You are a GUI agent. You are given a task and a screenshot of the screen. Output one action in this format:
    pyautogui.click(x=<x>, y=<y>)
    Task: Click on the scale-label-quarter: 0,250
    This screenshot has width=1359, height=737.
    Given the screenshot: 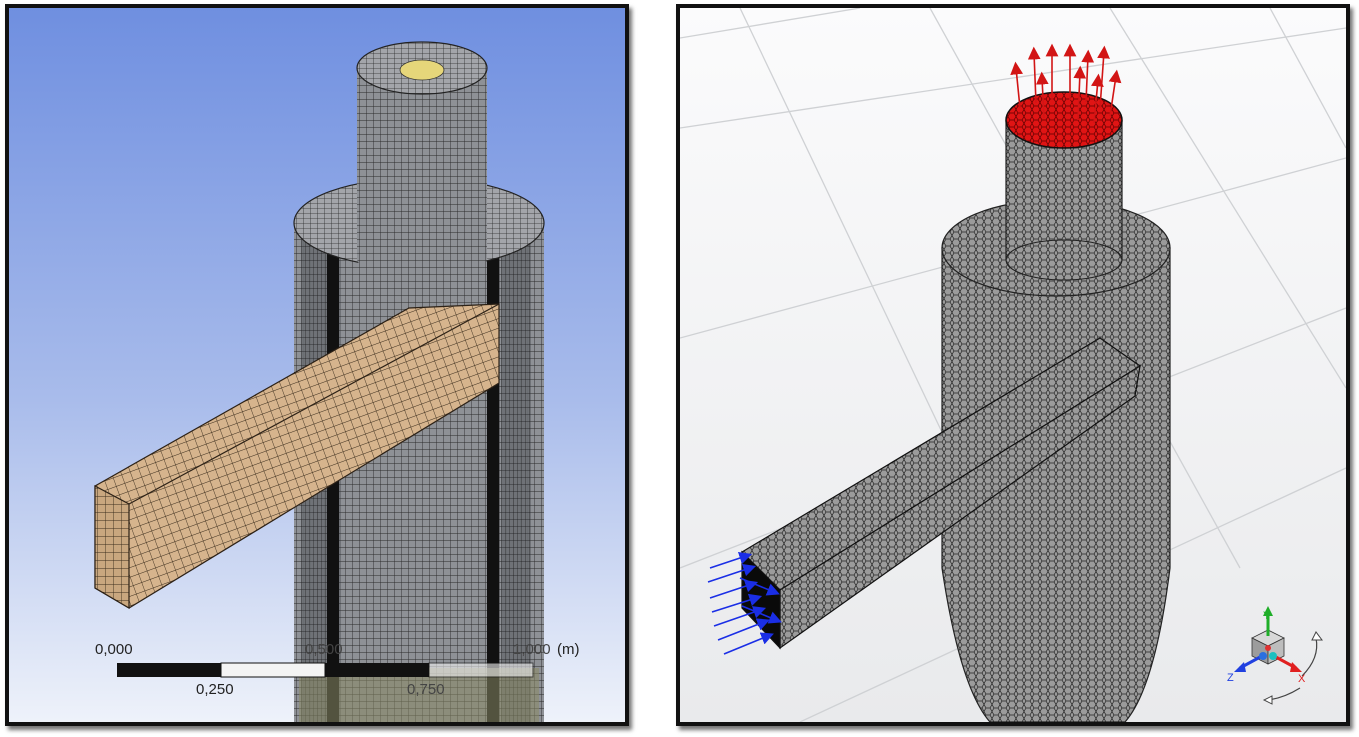 What is the action you would take?
    pyautogui.click(x=215, y=689)
    